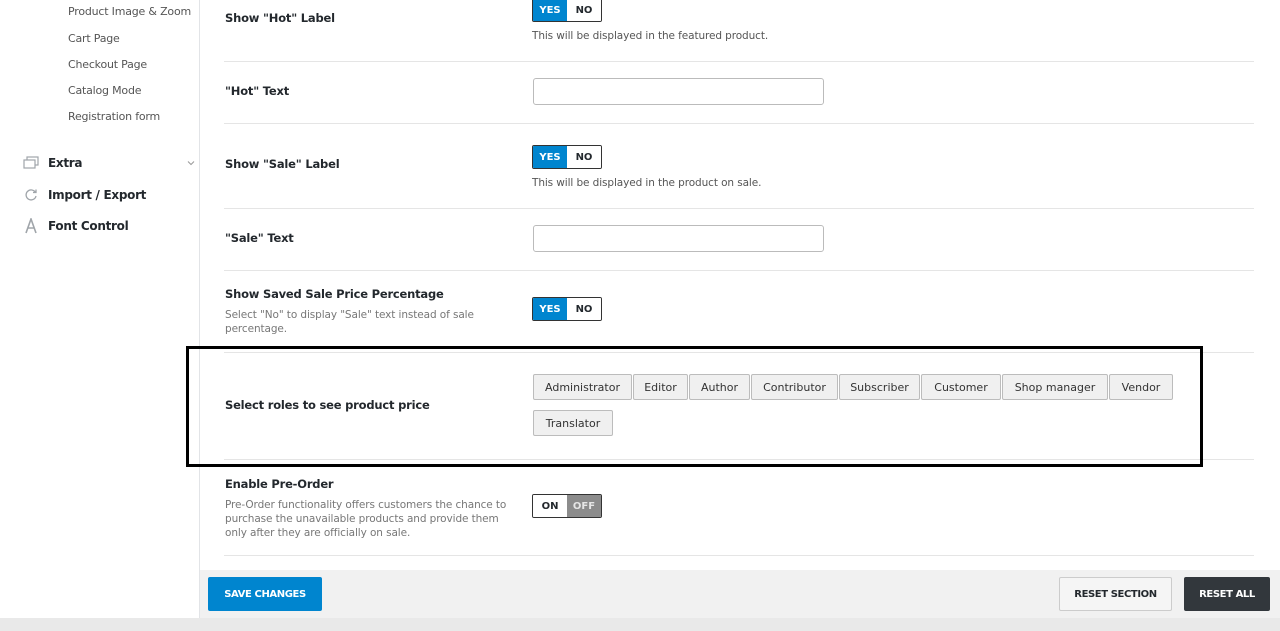  What do you see at coordinates (191, 163) in the screenshot?
I see `chevron-down-icon` at bounding box center [191, 163].